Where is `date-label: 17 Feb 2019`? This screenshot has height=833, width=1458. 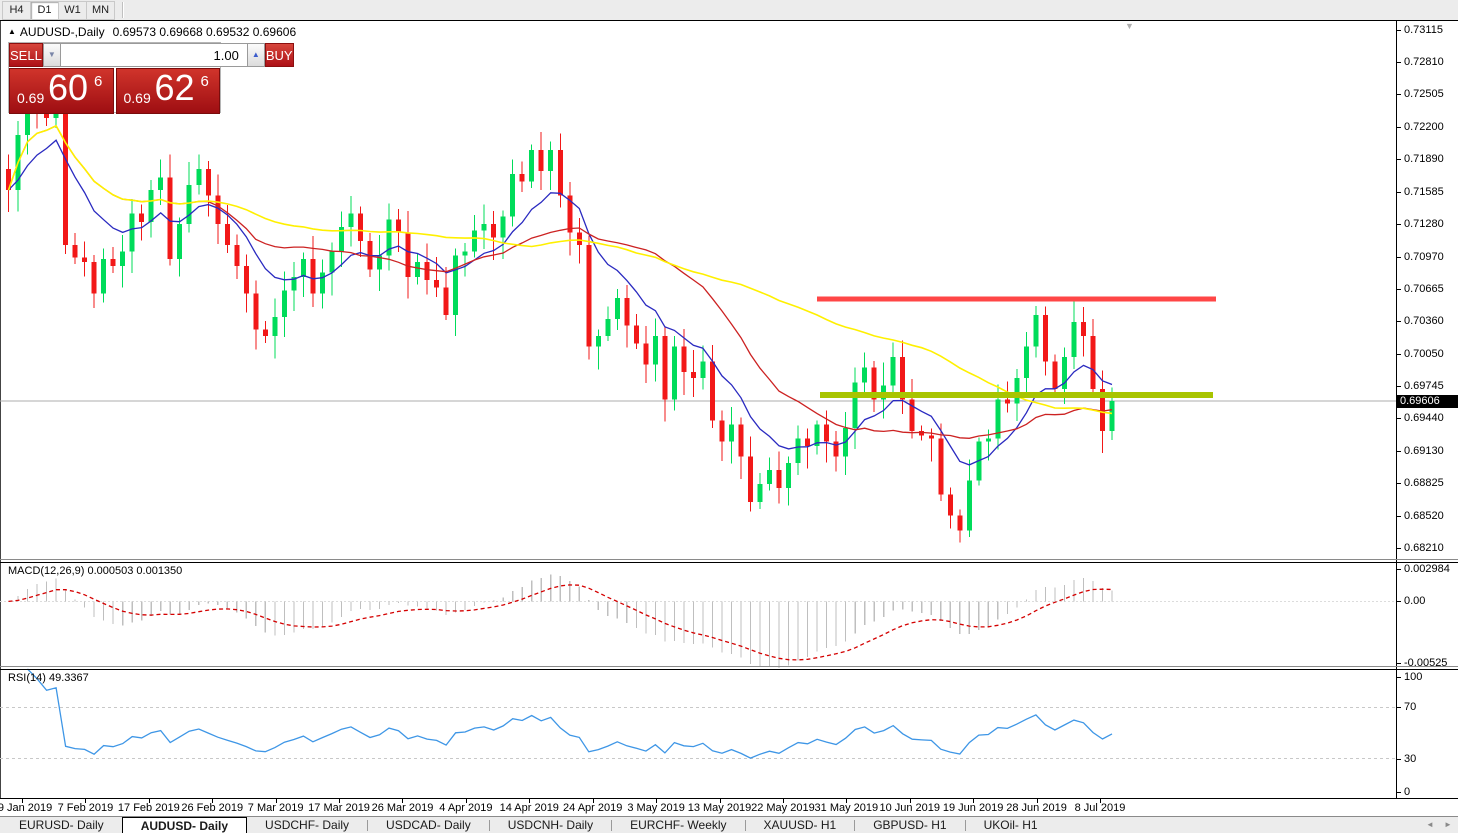 date-label: 17 Feb 2019 is located at coordinates (148, 808).